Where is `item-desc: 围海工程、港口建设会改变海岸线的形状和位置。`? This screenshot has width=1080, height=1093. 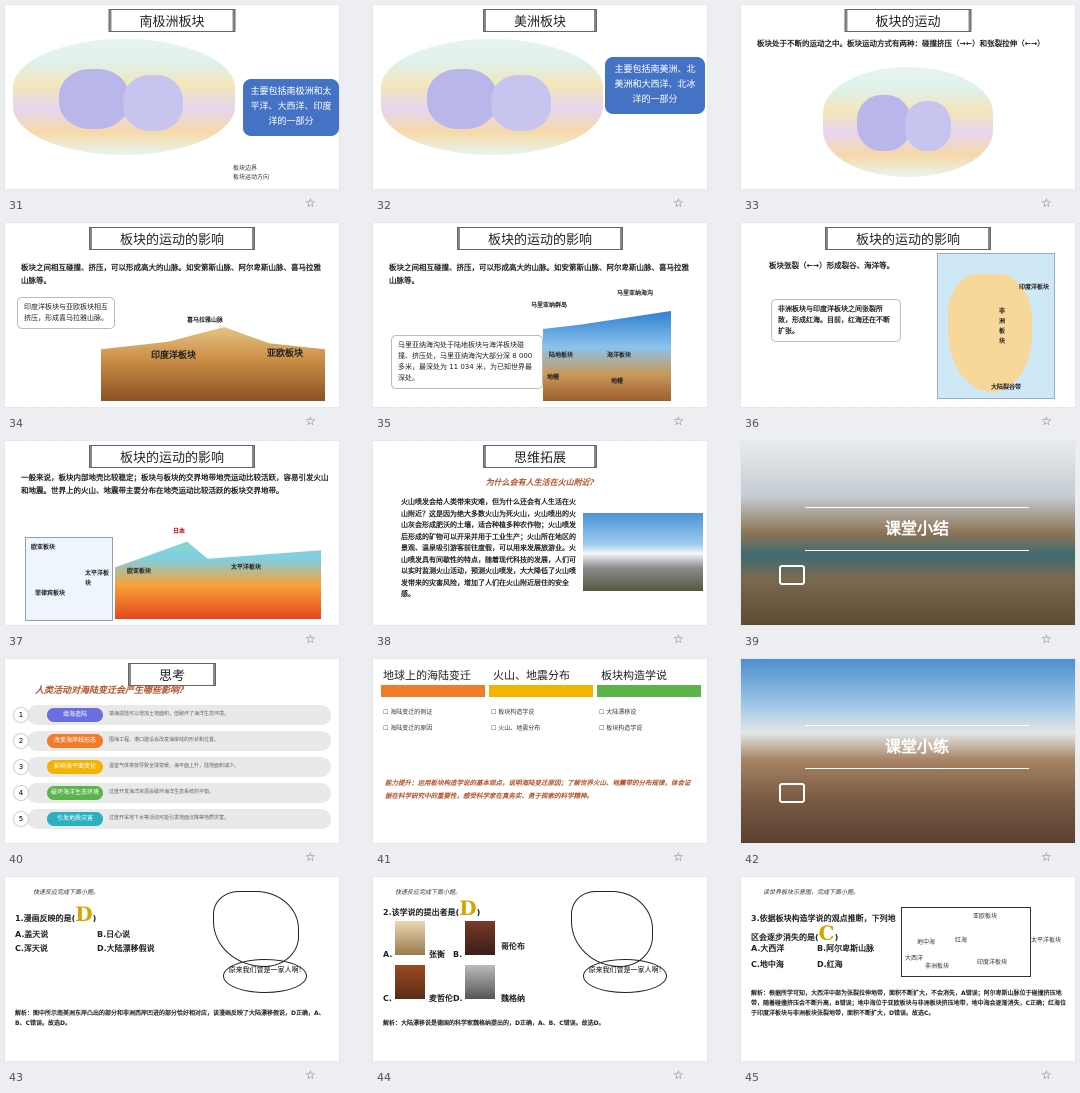
item-desc: 围海工程、港口建设会改变海岸线的形状和位置。 is located at coordinates (164, 740).